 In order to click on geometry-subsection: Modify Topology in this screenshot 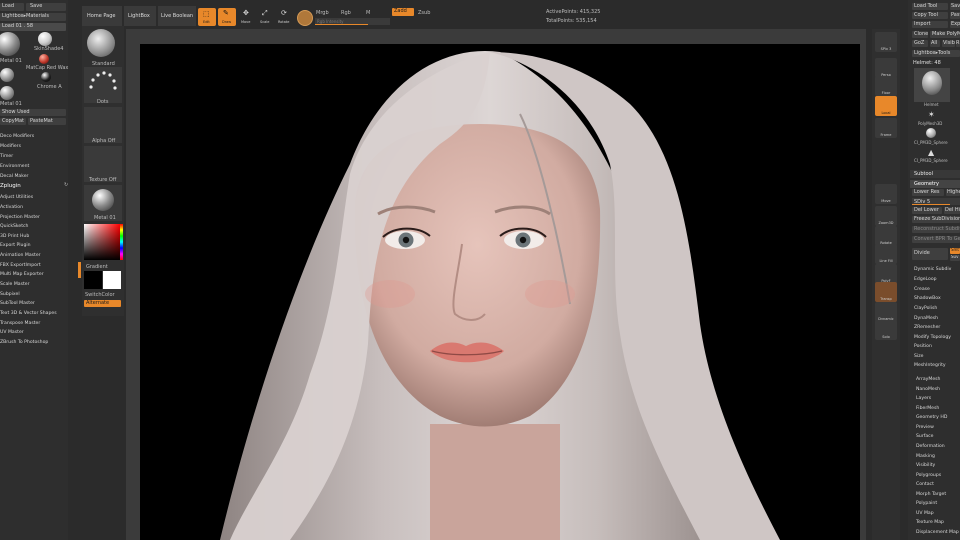, I will do `click(932, 337)`.